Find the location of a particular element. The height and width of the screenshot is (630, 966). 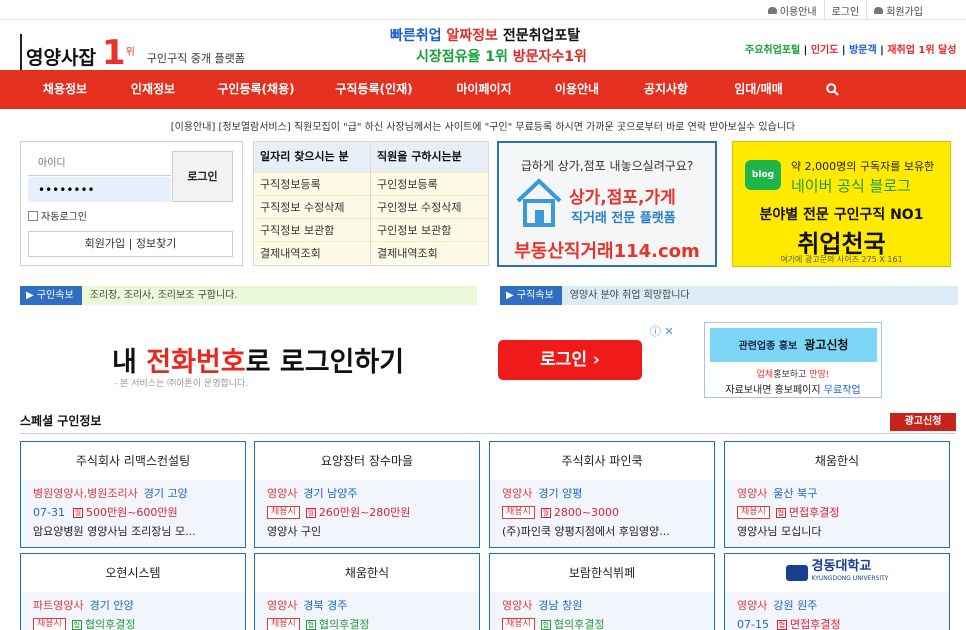

card-body: 영양사 경기 남양주 채용시 월 260만원~280만원 영양사 구인 is located at coordinates (367, 513).